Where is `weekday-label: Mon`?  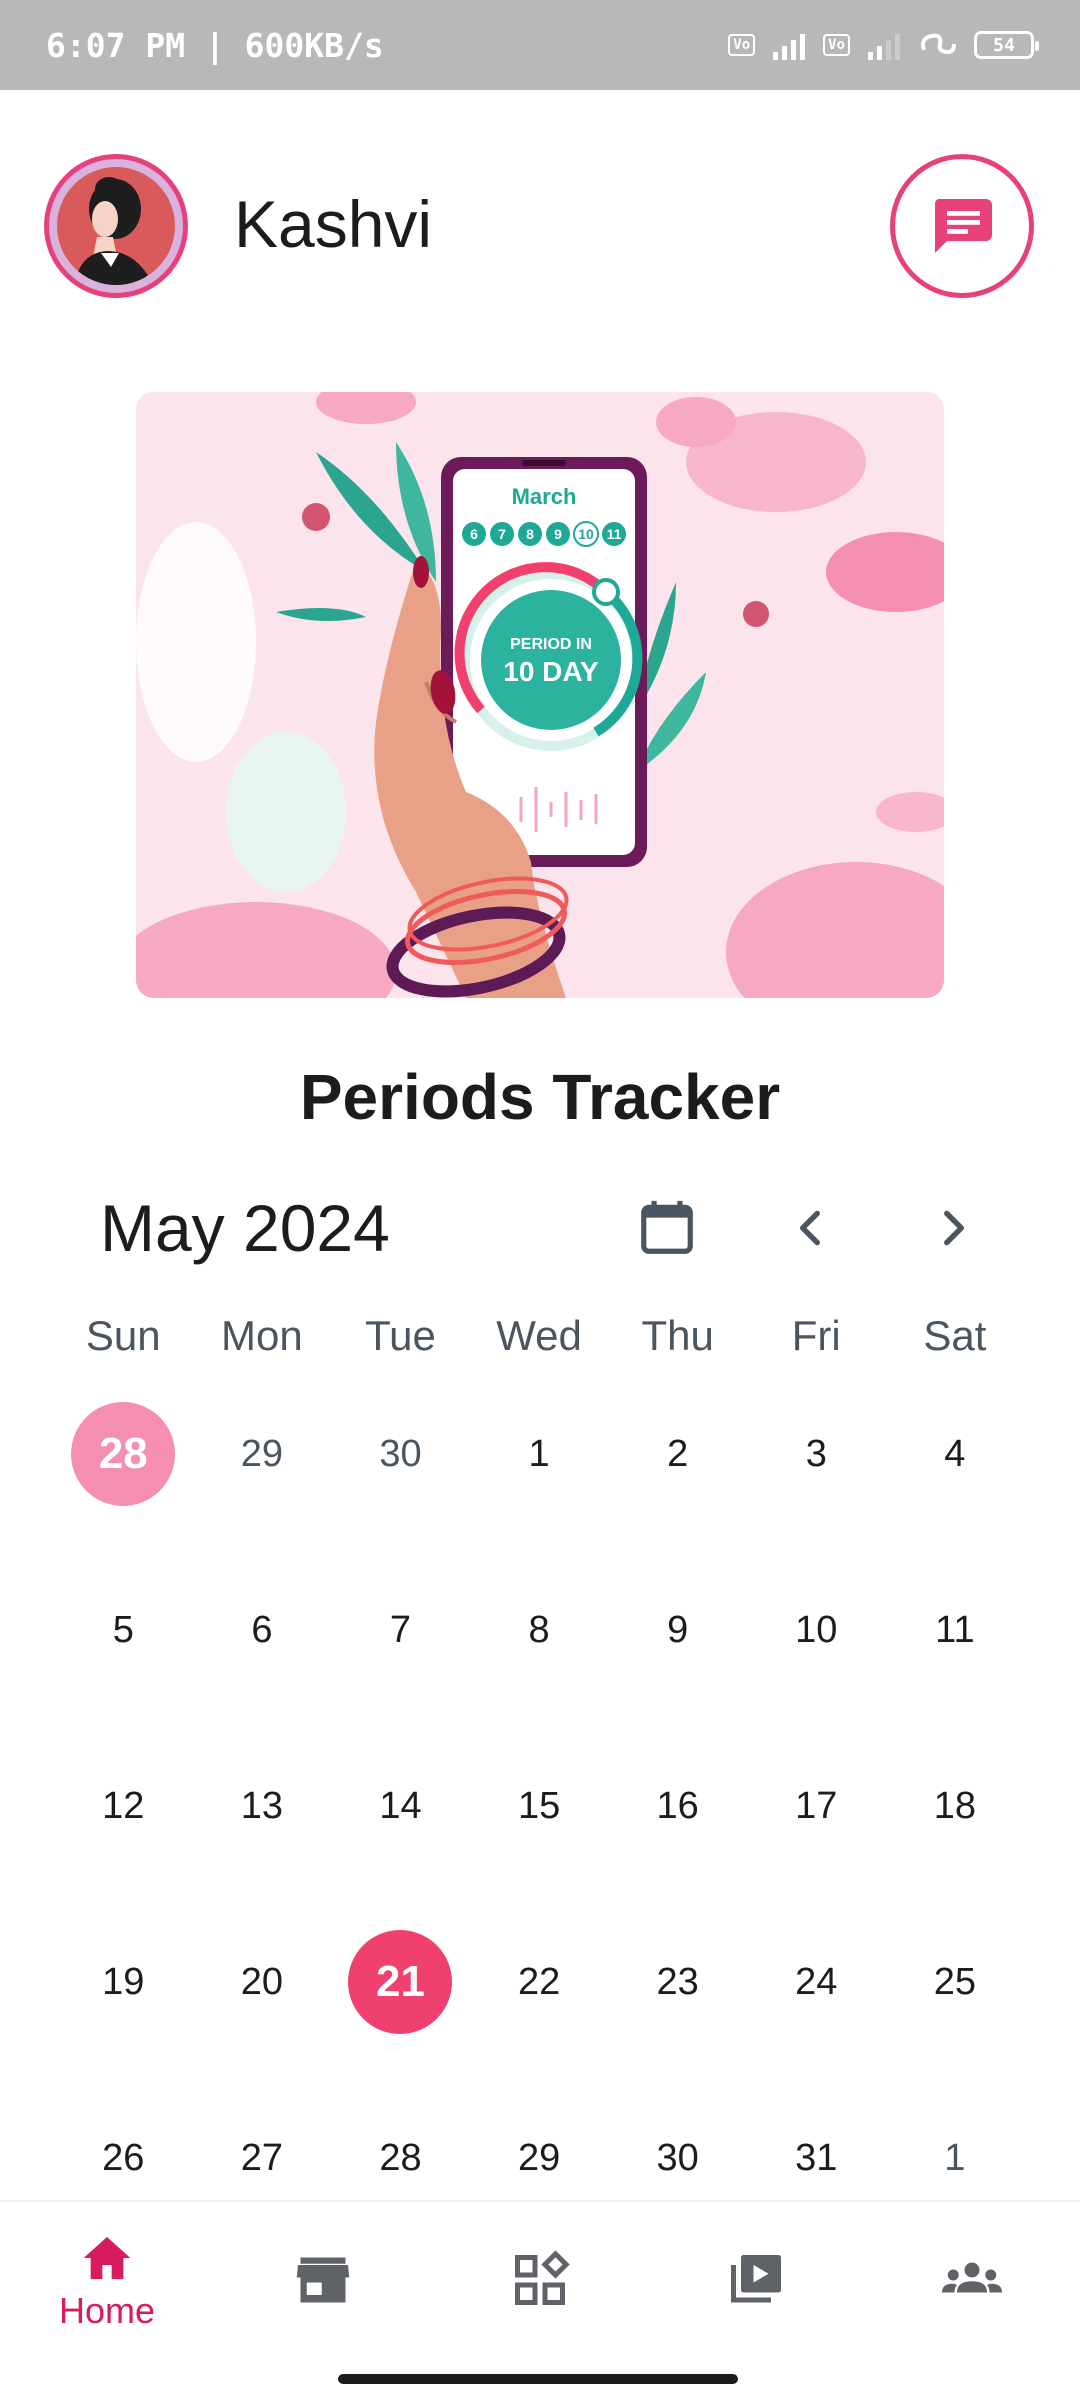
weekday-label: Mon is located at coordinates (262, 1335).